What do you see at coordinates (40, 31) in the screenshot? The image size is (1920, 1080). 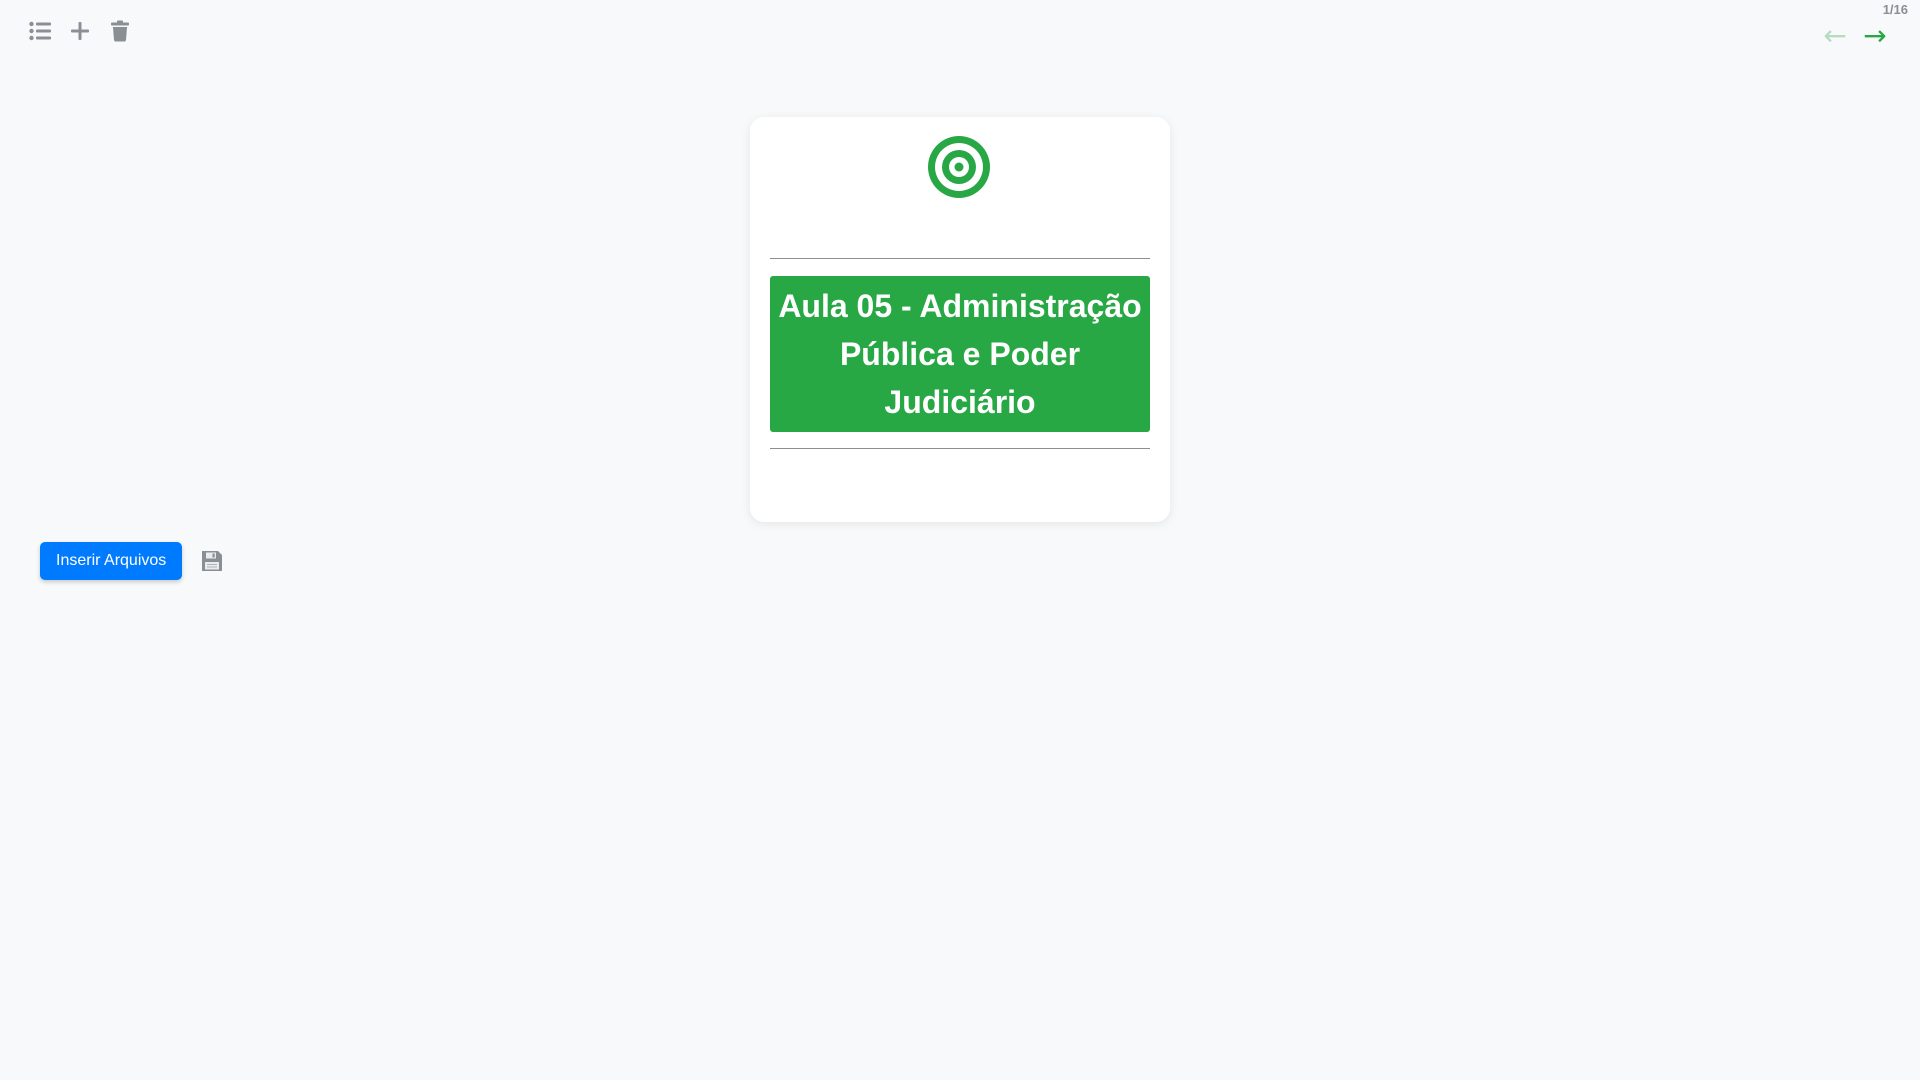 I see `list-icon` at bounding box center [40, 31].